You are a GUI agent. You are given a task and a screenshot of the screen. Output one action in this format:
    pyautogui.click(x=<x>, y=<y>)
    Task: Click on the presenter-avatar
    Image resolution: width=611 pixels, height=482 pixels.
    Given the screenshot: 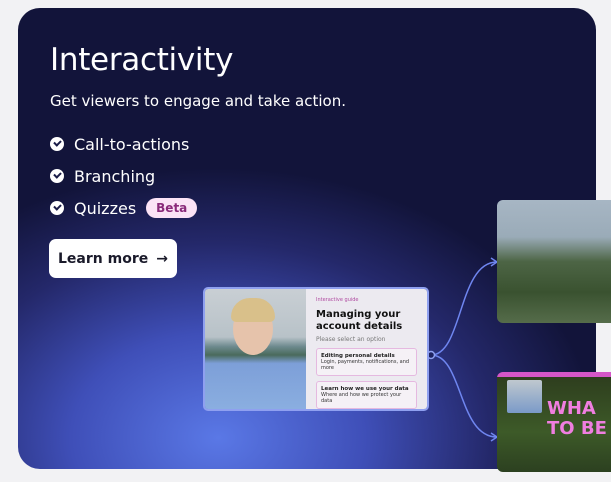 What is the action you would take?
    pyautogui.click(x=255, y=349)
    